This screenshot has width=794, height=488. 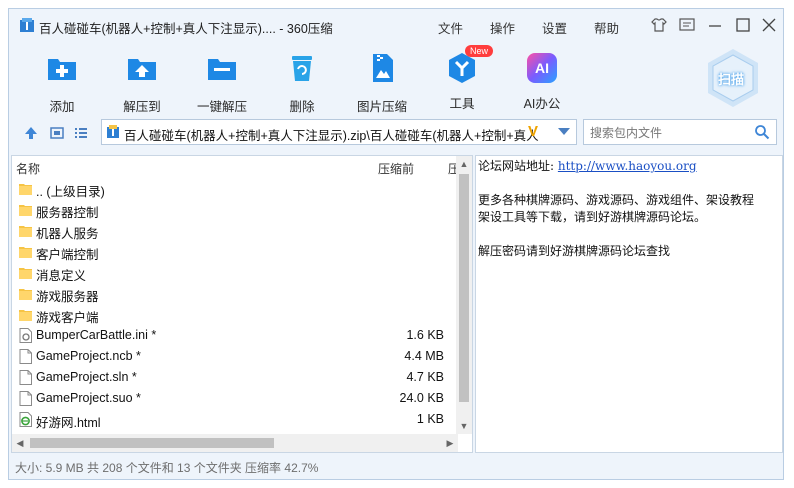 I want to click on zip-file-icon, so click(x=113, y=131).